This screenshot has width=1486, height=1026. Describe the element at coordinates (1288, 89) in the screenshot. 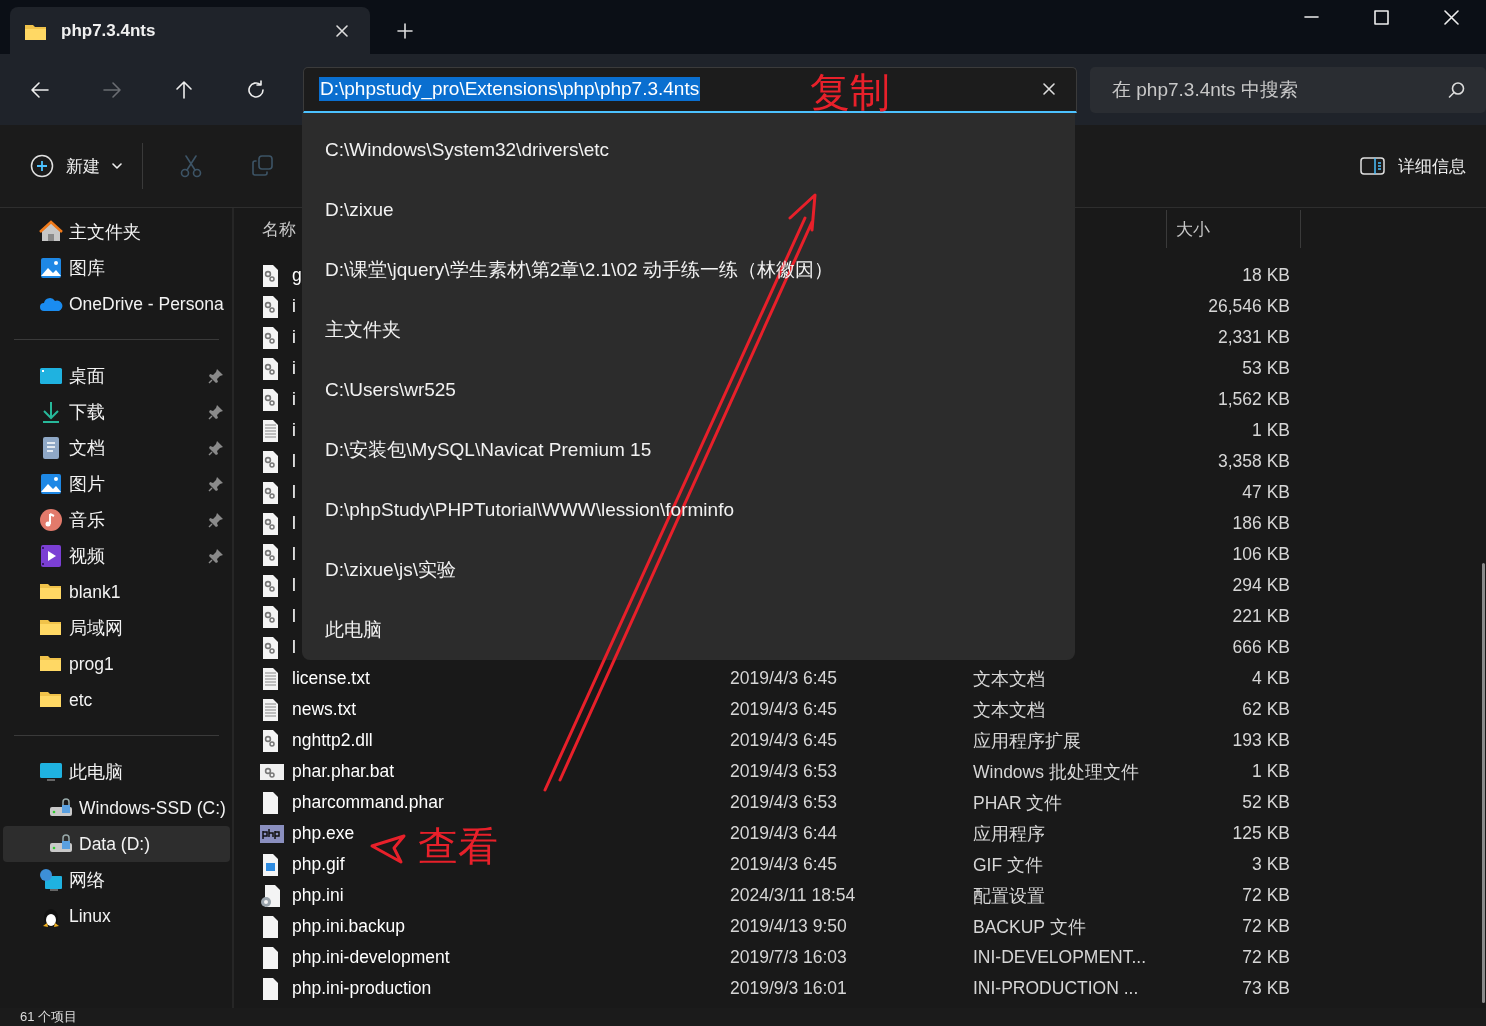

I see `search-field: 在 php7.3.4nts 中搜索` at that location.